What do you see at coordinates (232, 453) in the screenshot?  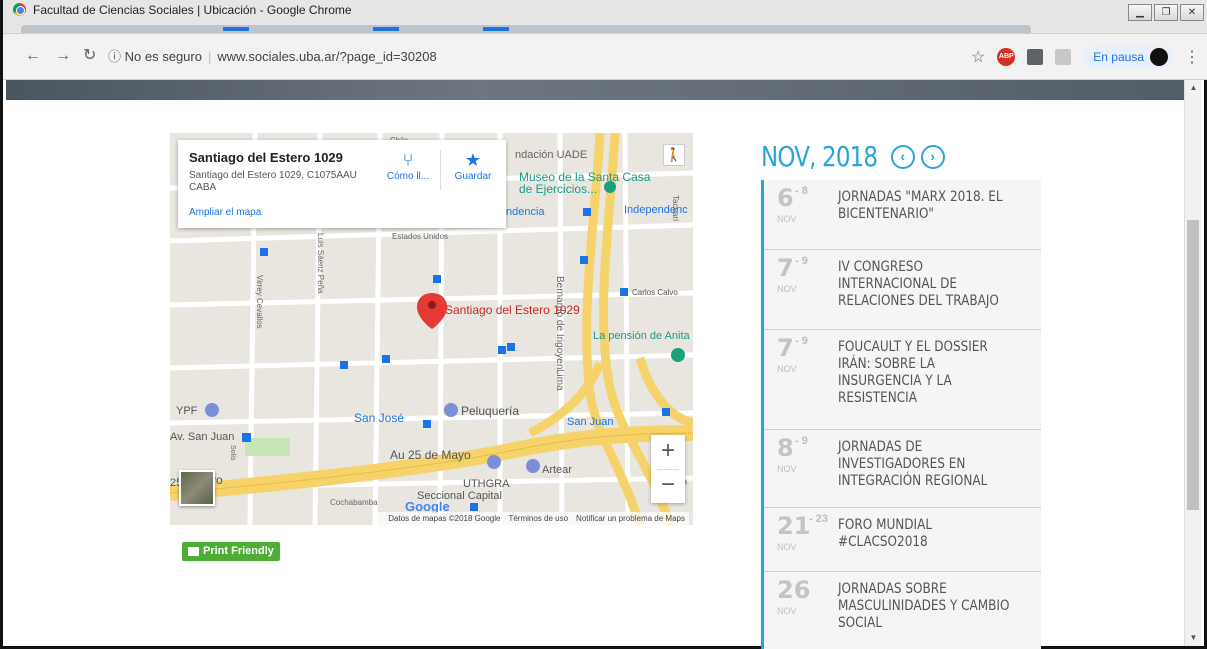 I see `map-label: Solís` at bounding box center [232, 453].